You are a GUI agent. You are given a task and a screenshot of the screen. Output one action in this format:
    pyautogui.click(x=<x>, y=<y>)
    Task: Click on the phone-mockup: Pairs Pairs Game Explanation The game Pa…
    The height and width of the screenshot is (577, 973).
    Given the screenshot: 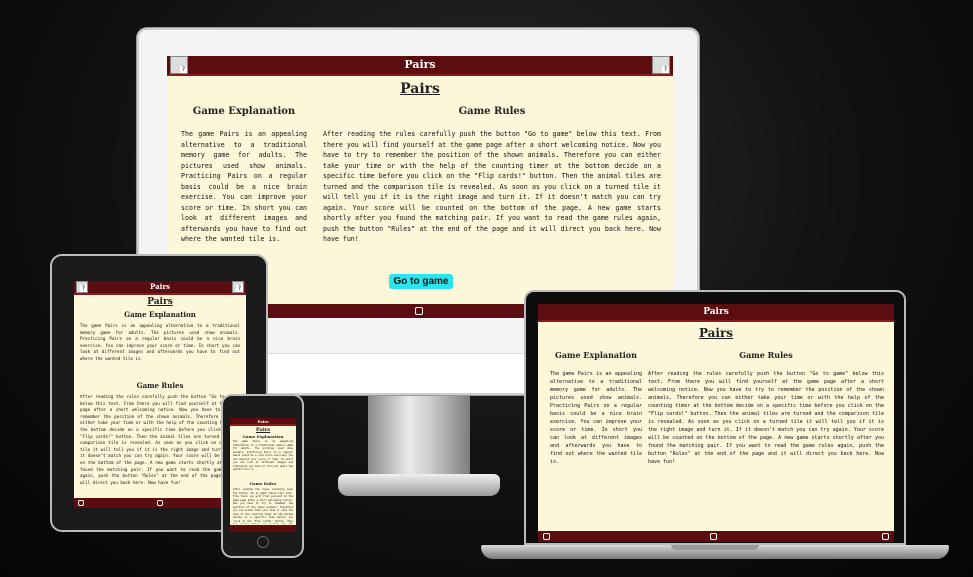 What is the action you would take?
    pyautogui.click(x=262, y=476)
    